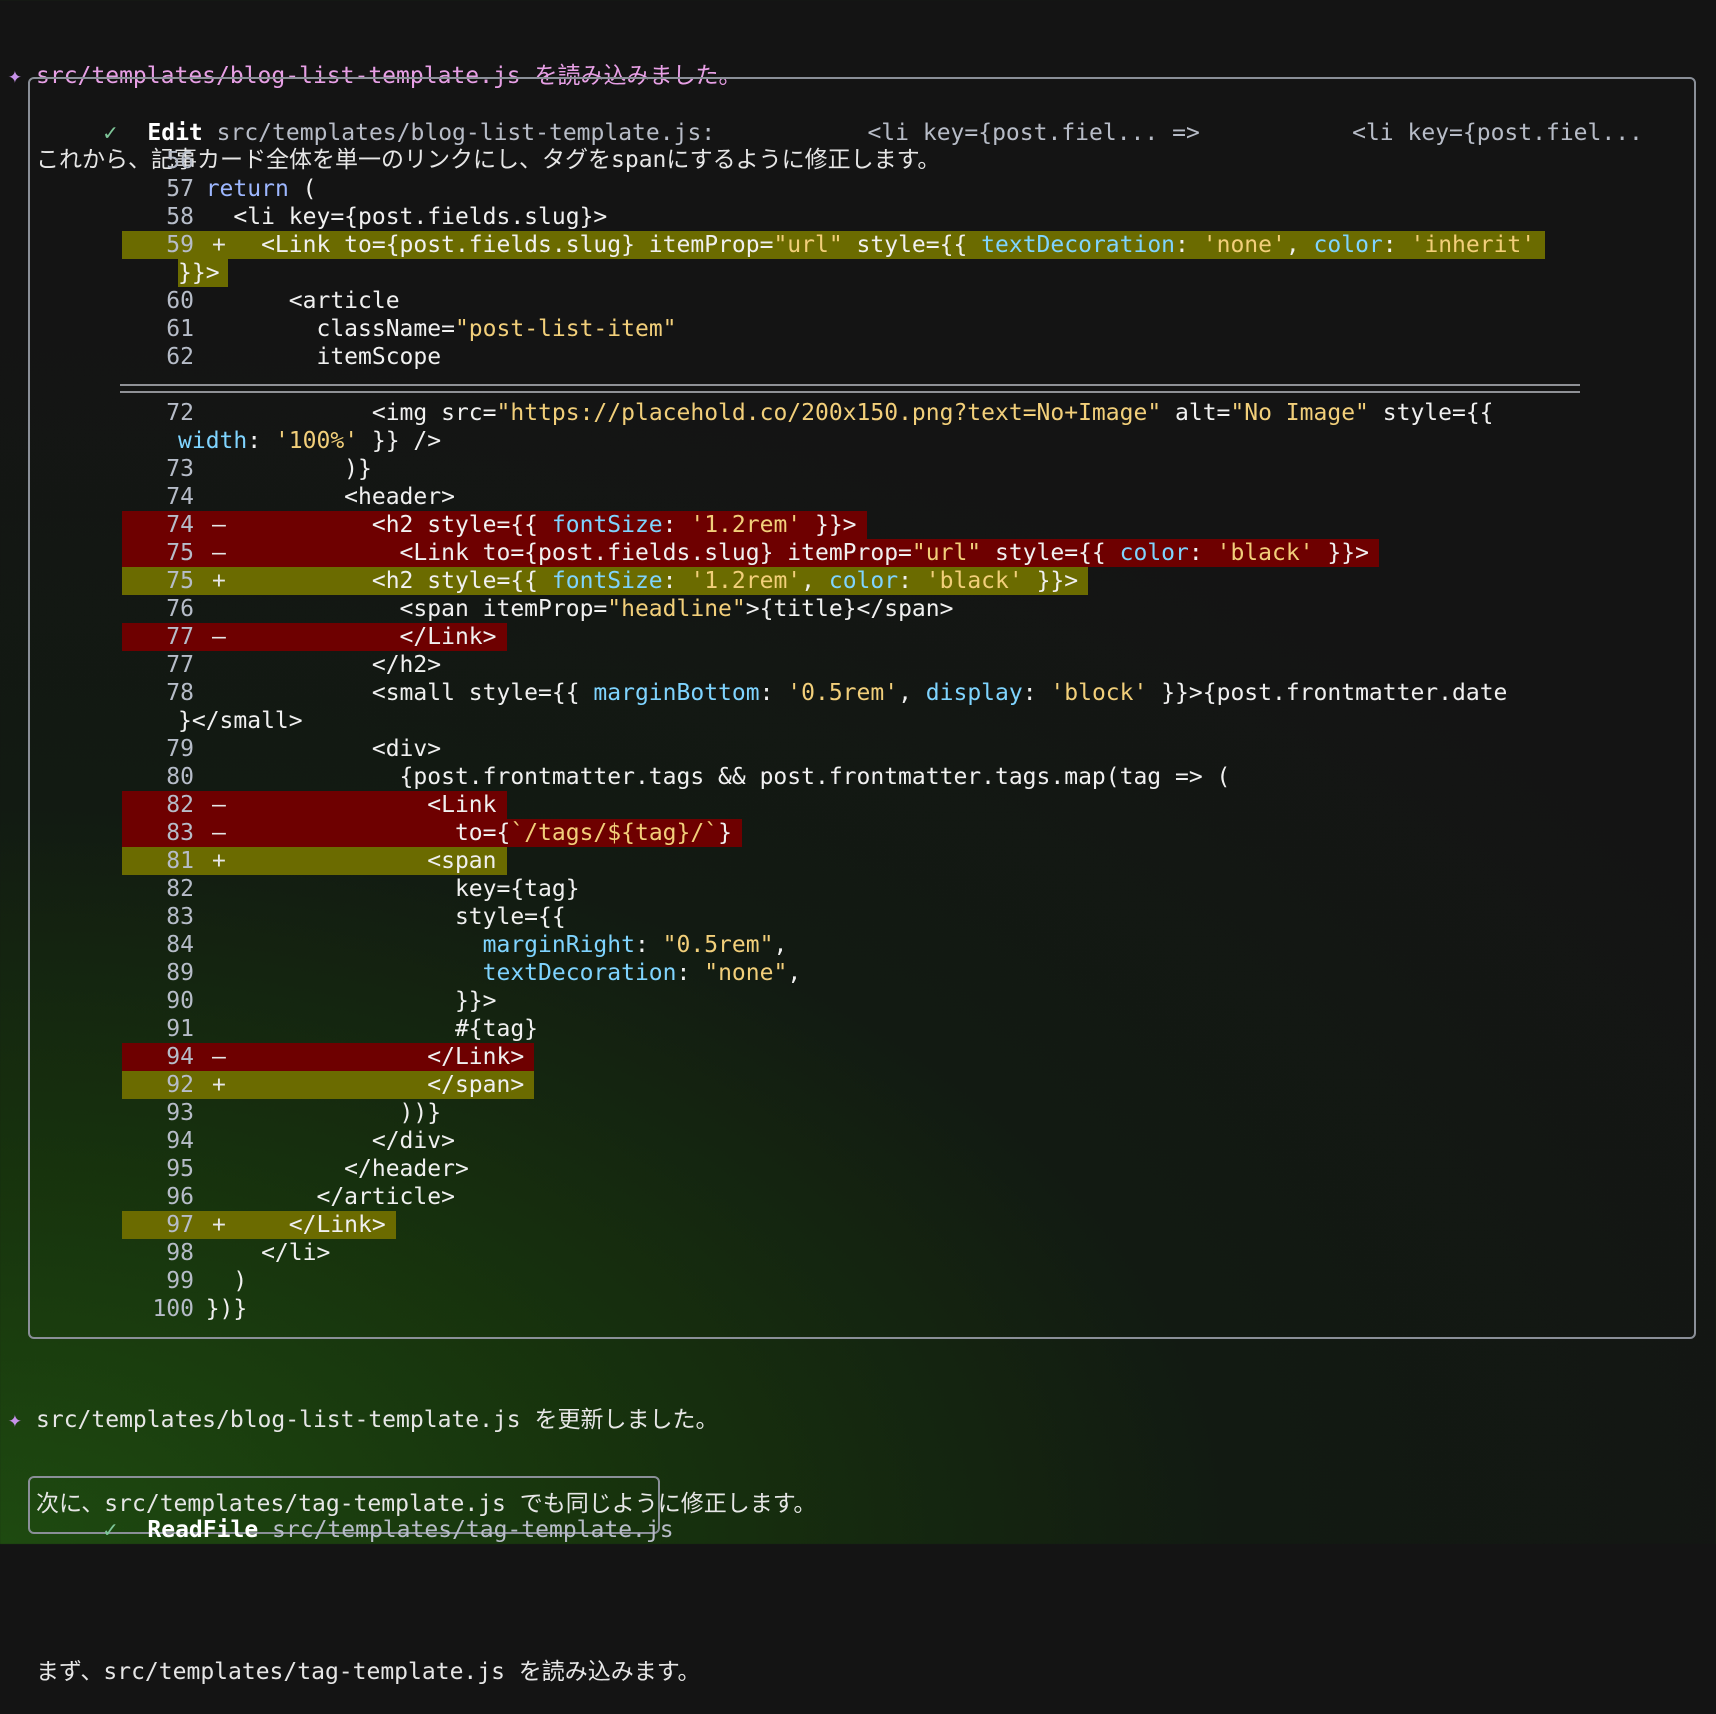 The height and width of the screenshot is (1714, 1716). Describe the element at coordinates (203, 1530) in the screenshot. I see `tool-name: ReadFile` at that location.